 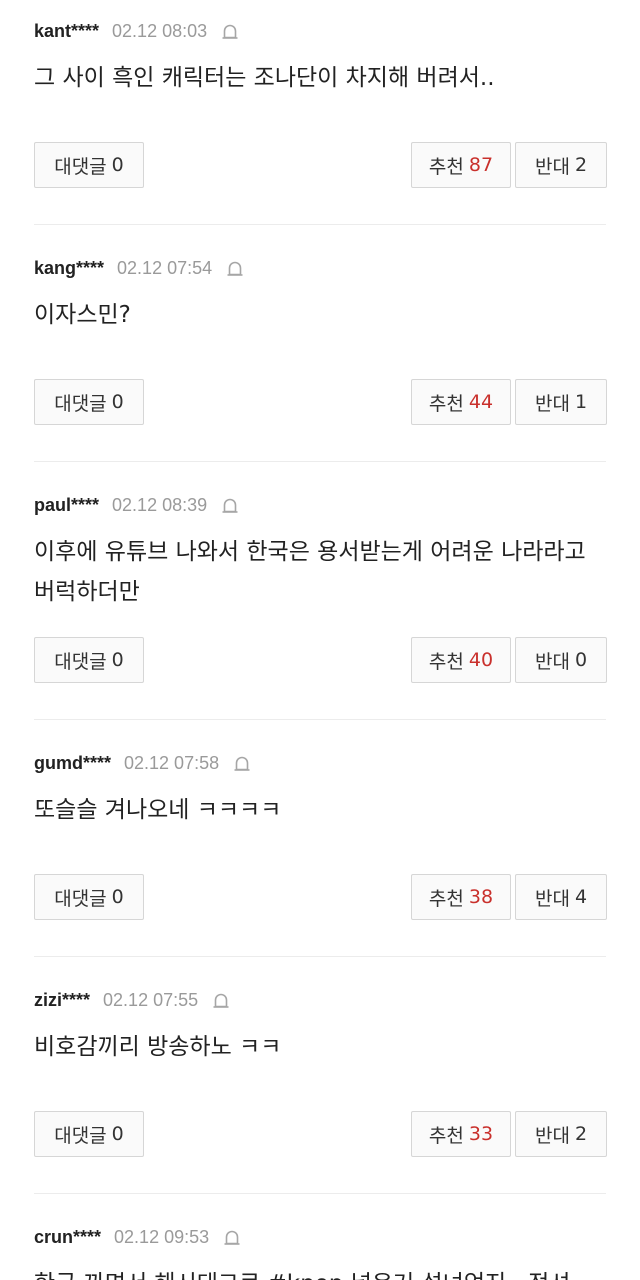 I want to click on oppose-count: 4, so click(x=581, y=897).